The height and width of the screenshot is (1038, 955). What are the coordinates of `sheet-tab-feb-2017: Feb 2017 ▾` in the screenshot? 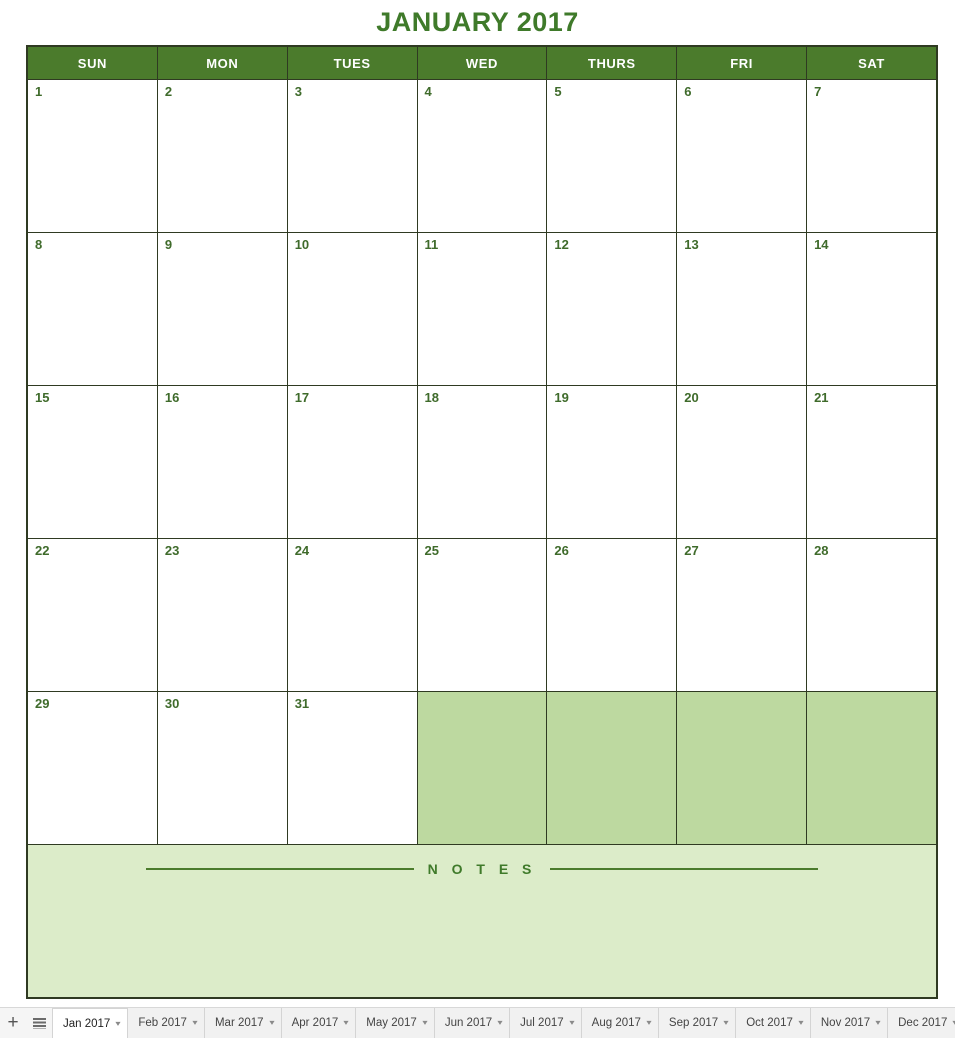 It's located at (166, 1023).